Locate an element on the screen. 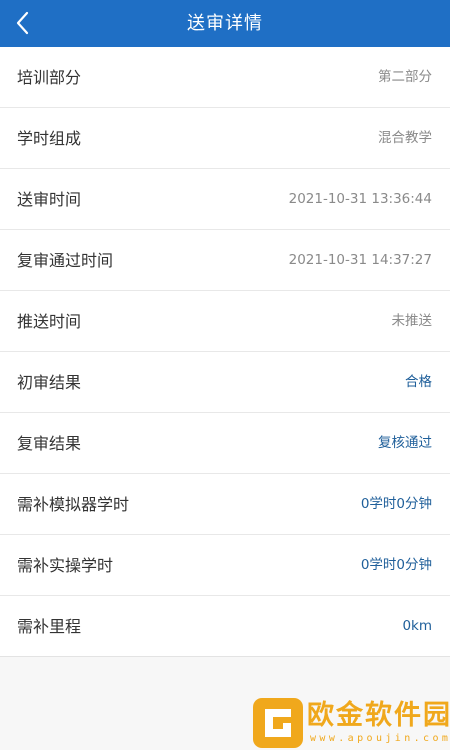 This screenshot has width=450, height=750. row-label: 初审结果 is located at coordinates (49, 382).